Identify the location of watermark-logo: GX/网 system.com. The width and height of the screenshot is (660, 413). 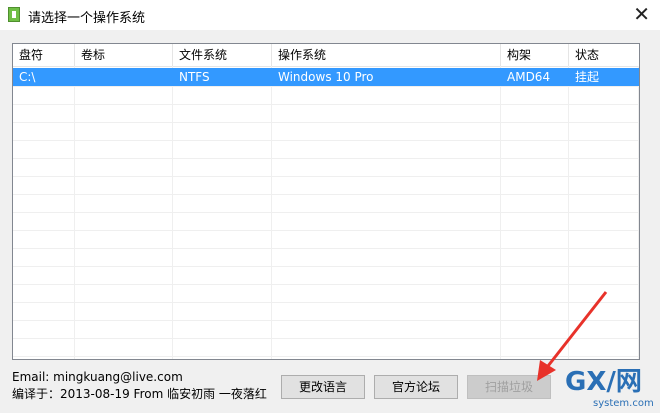
(610, 386).